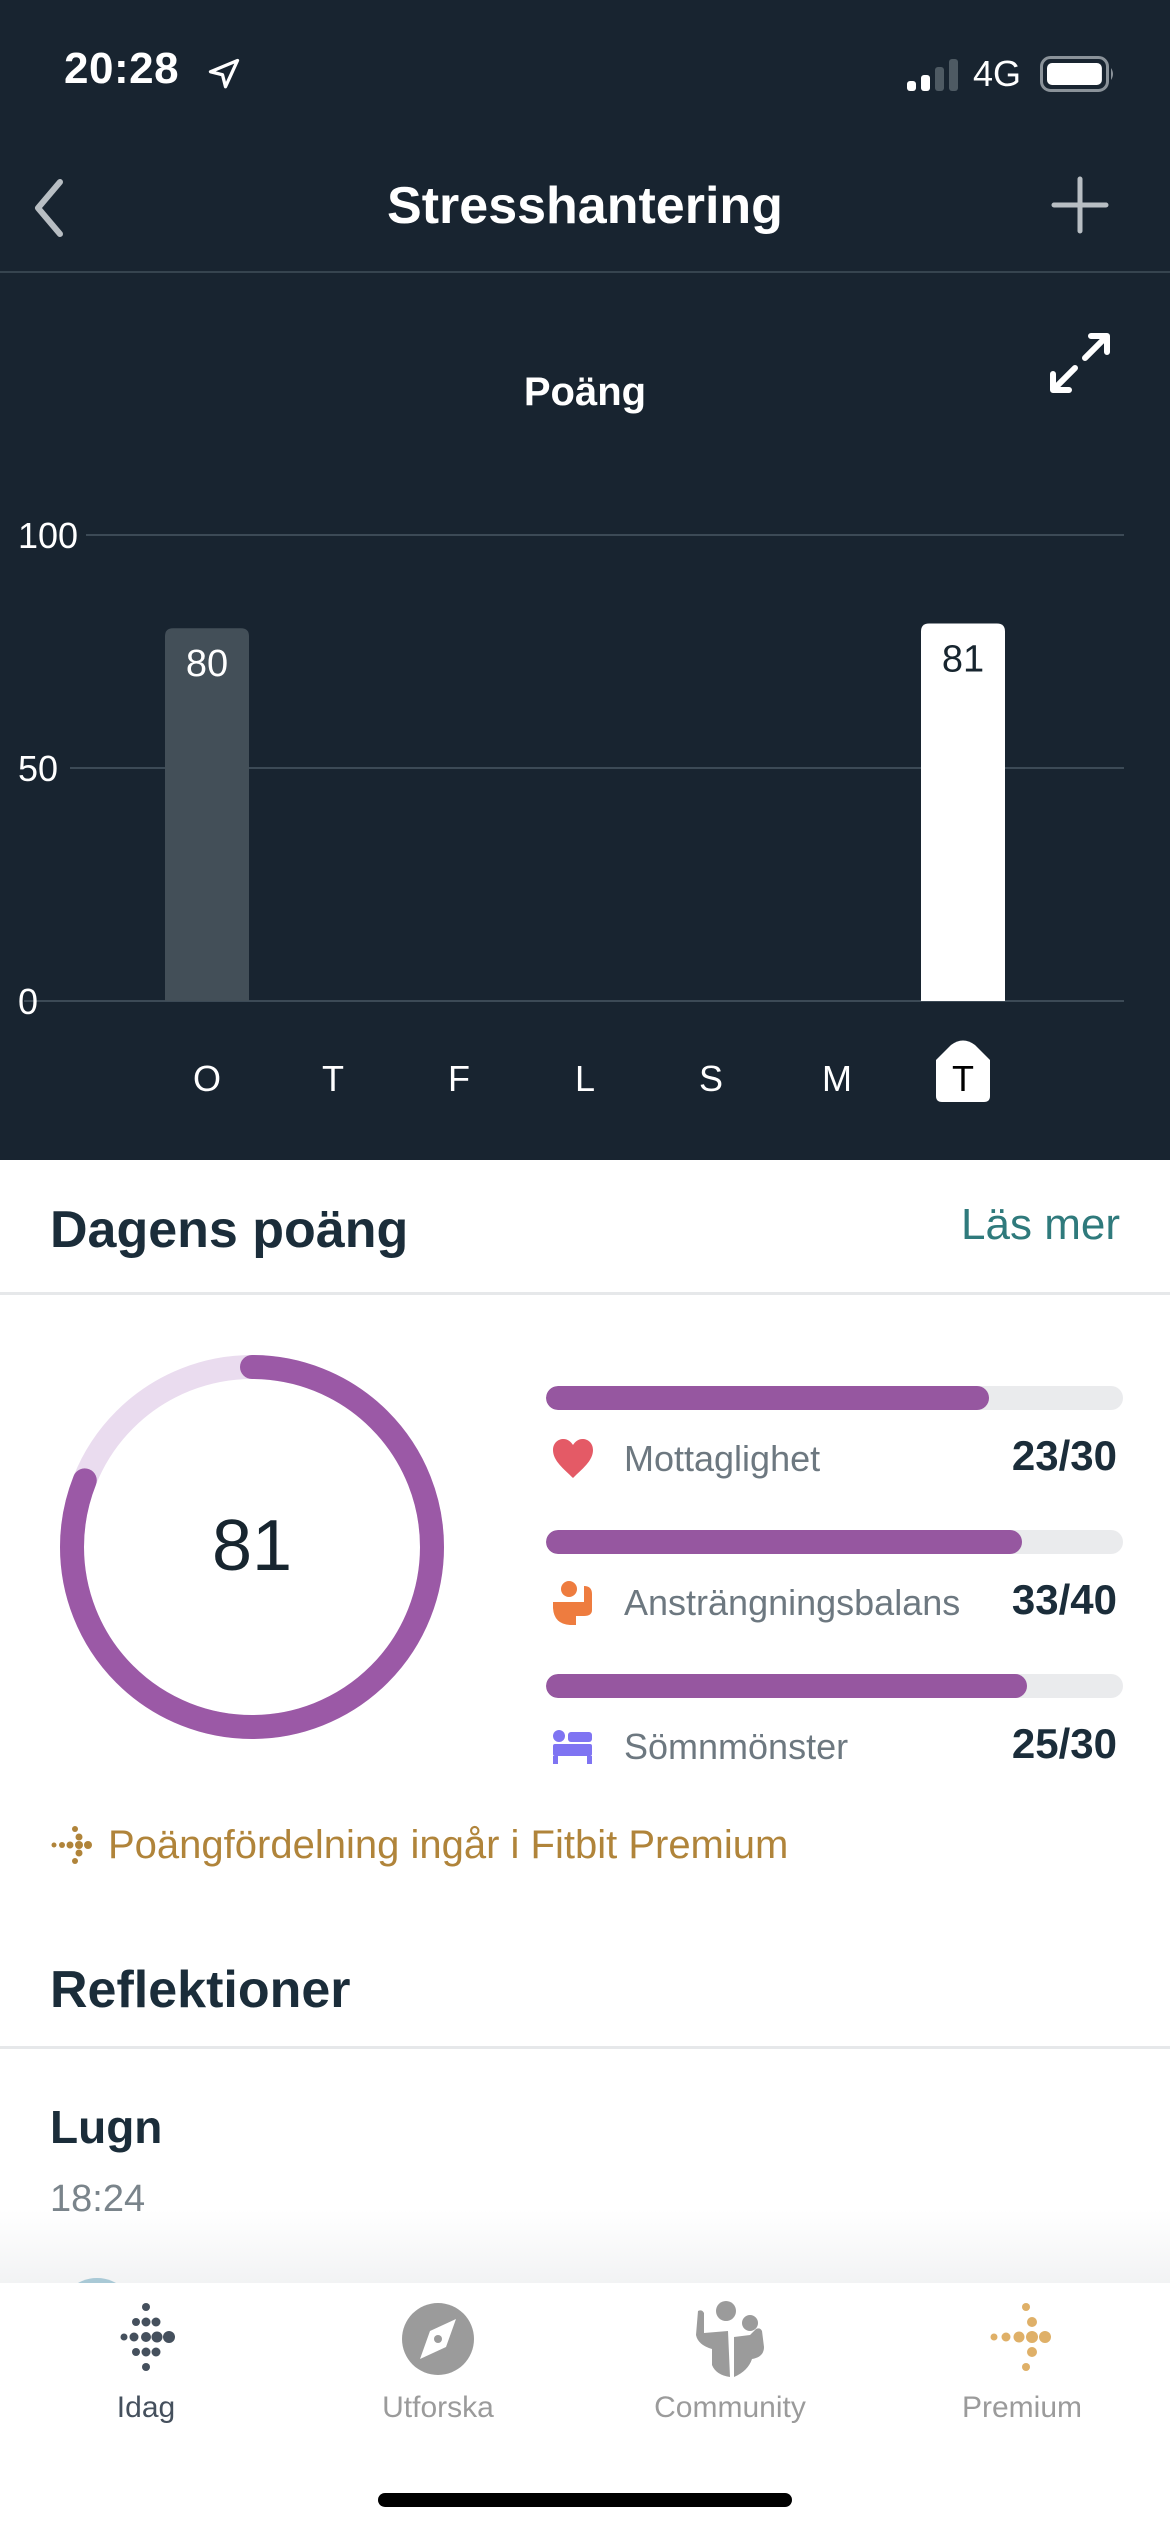 The height and width of the screenshot is (2532, 1170). Describe the element at coordinates (207, 1078) in the screenshot. I see `x-tick-label: O` at that location.